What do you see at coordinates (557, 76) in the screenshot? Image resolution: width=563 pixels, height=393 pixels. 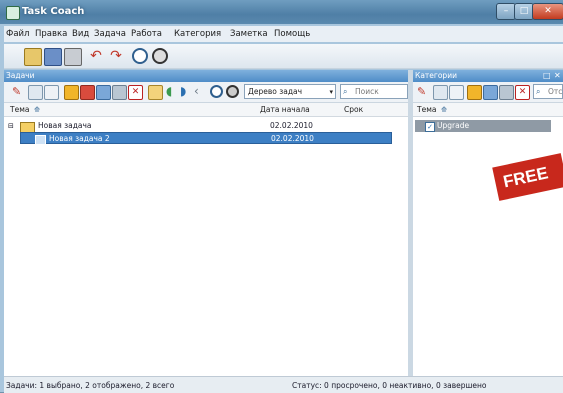 I see `close-pane-icon: ✕` at bounding box center [557, 76].